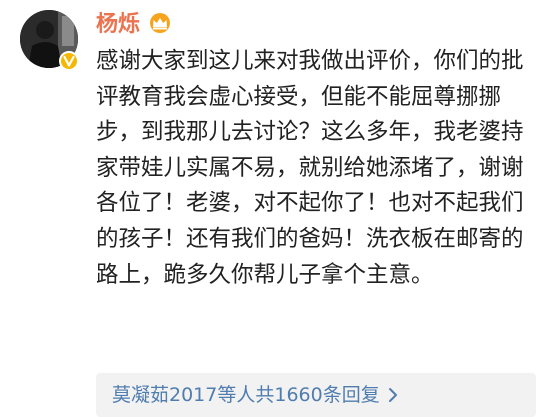  What do you see at coordinates (69, 61) in the screenshot?
I see `verified-v-badge-icon` at bounding box center [69, 61].